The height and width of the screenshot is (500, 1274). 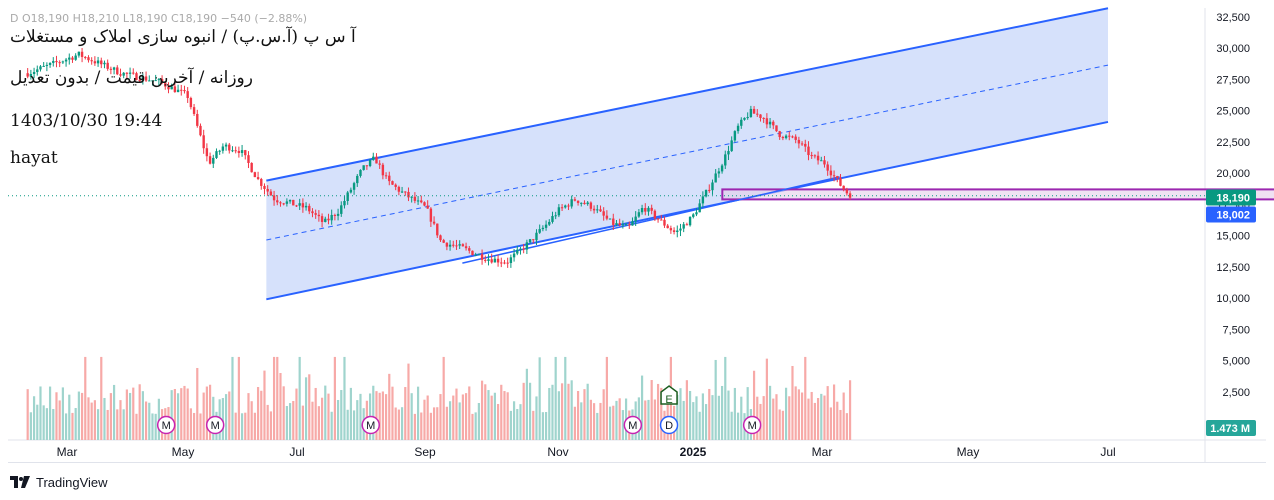 I want to click on event-marker-m: M, so click(x=370, y=425).